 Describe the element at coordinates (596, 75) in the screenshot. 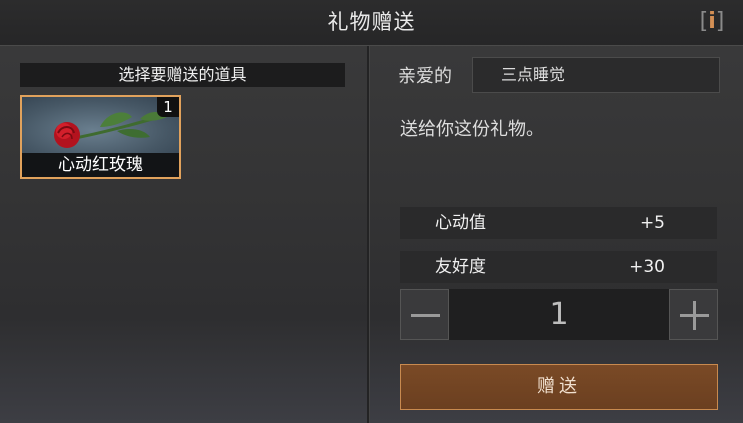

I see `recipient-name-field: 三点睡觉` at that location.